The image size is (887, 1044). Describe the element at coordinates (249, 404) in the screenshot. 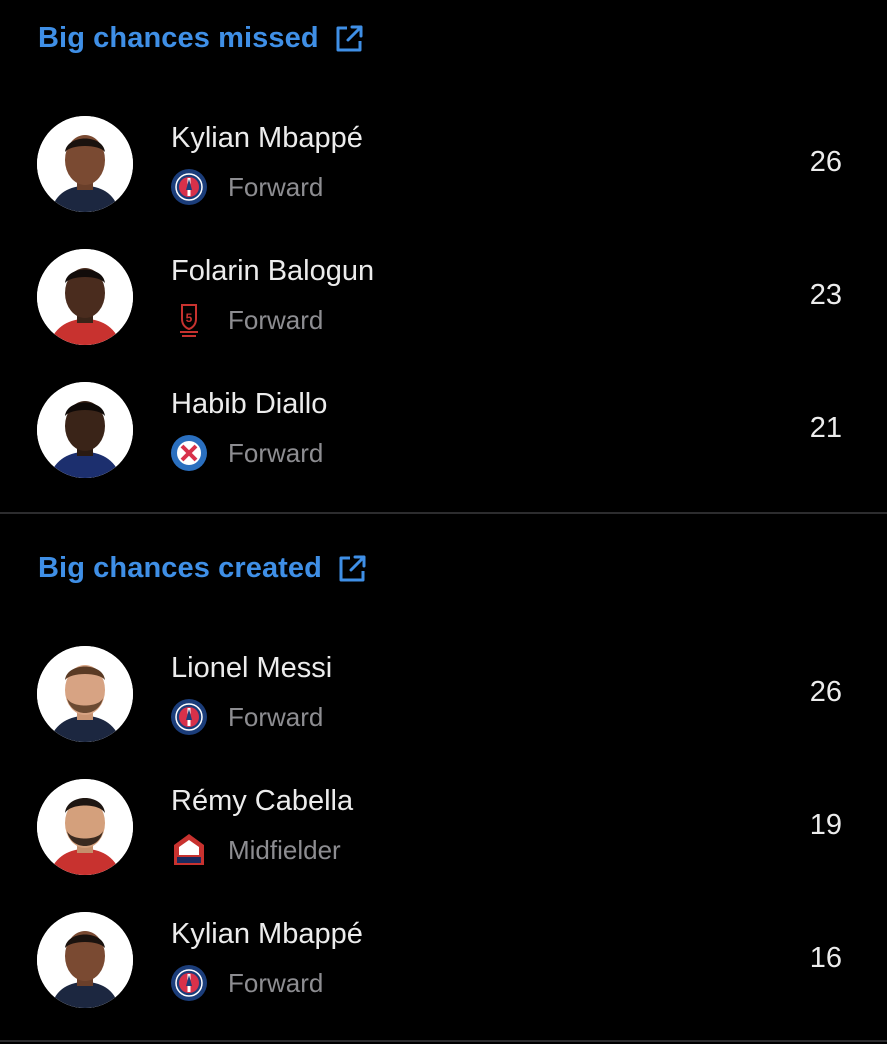

I see `player-name: Habib Diallo` at that location.